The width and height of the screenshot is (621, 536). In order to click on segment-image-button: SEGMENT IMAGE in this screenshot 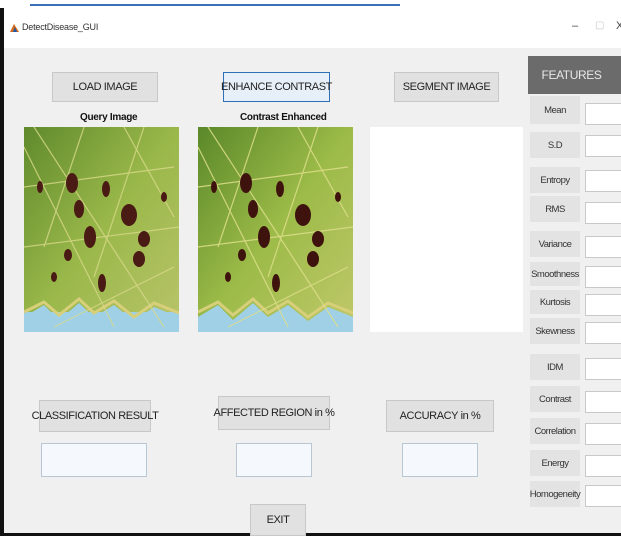, I will do `click(446, 87)`.